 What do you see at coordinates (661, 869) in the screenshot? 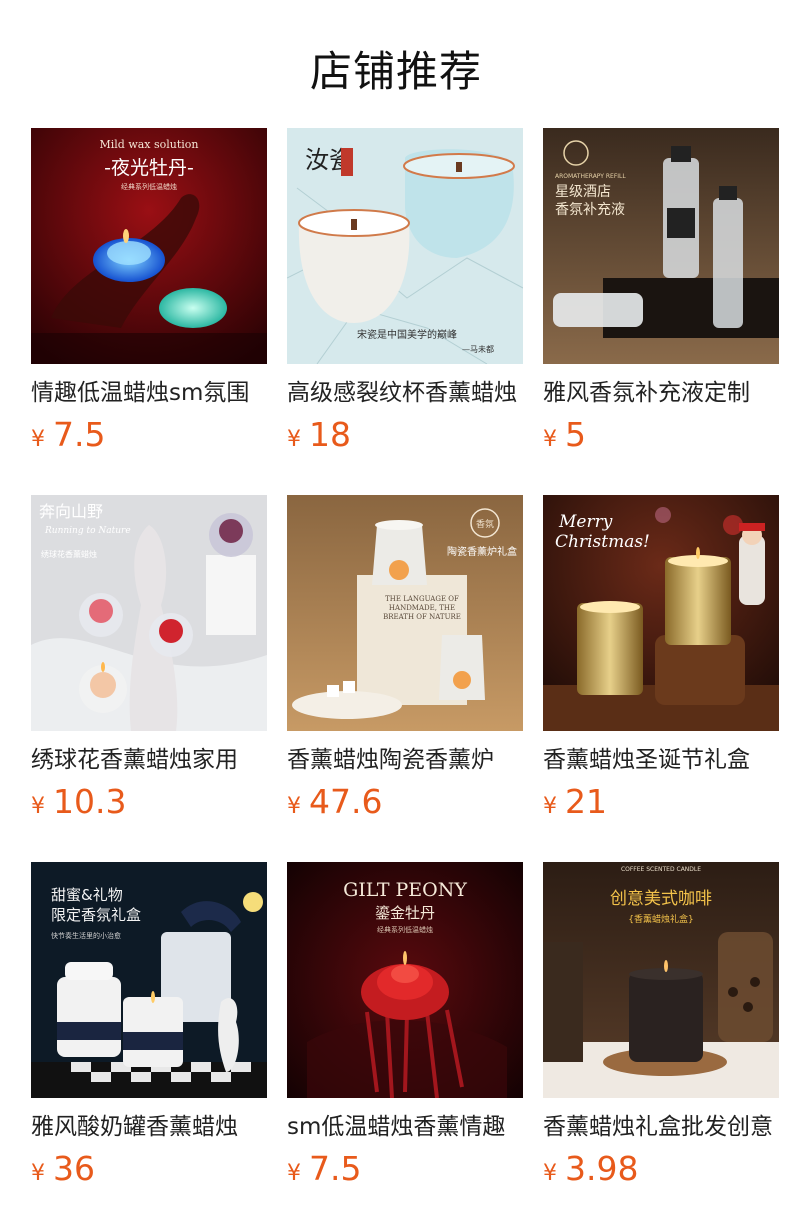
I see `image-caption: COFFEE SCENTED CANDLE` at bounding box center [661, 869].